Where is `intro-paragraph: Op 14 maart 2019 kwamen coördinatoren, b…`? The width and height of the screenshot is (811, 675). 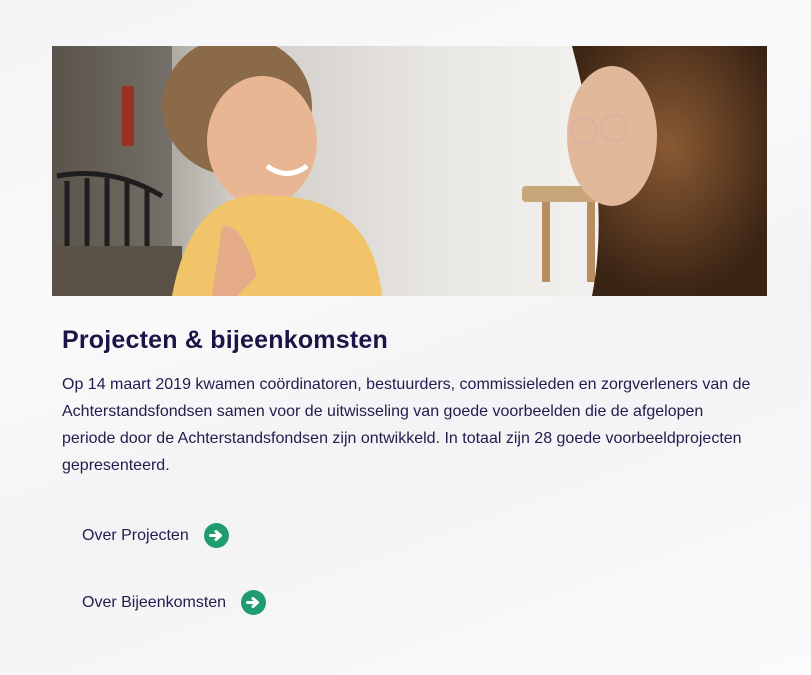
intro-paragraph: Op 14 maart 2019 kwamen coördinatoren, b… is located at coordinates (406, 425).